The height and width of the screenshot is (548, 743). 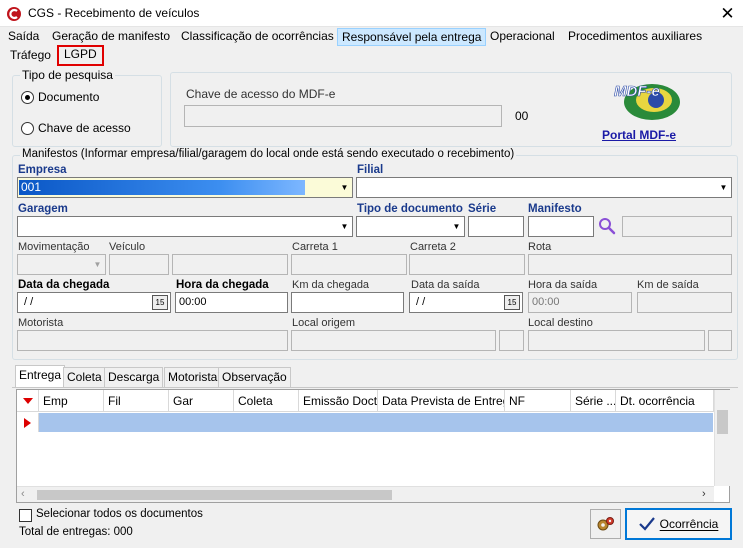 I want to click on km-saida-label: Km de saída, so click(x=668, y=285).